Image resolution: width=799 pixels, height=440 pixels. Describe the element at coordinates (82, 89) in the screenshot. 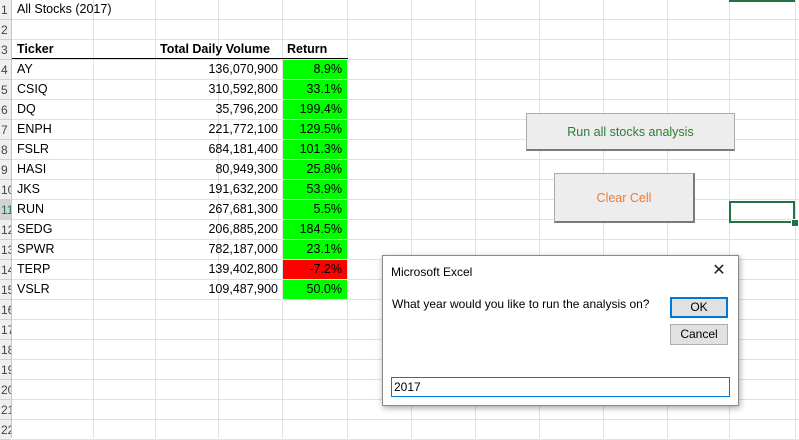

I see `ticker-cell: CSIQ` at that location.